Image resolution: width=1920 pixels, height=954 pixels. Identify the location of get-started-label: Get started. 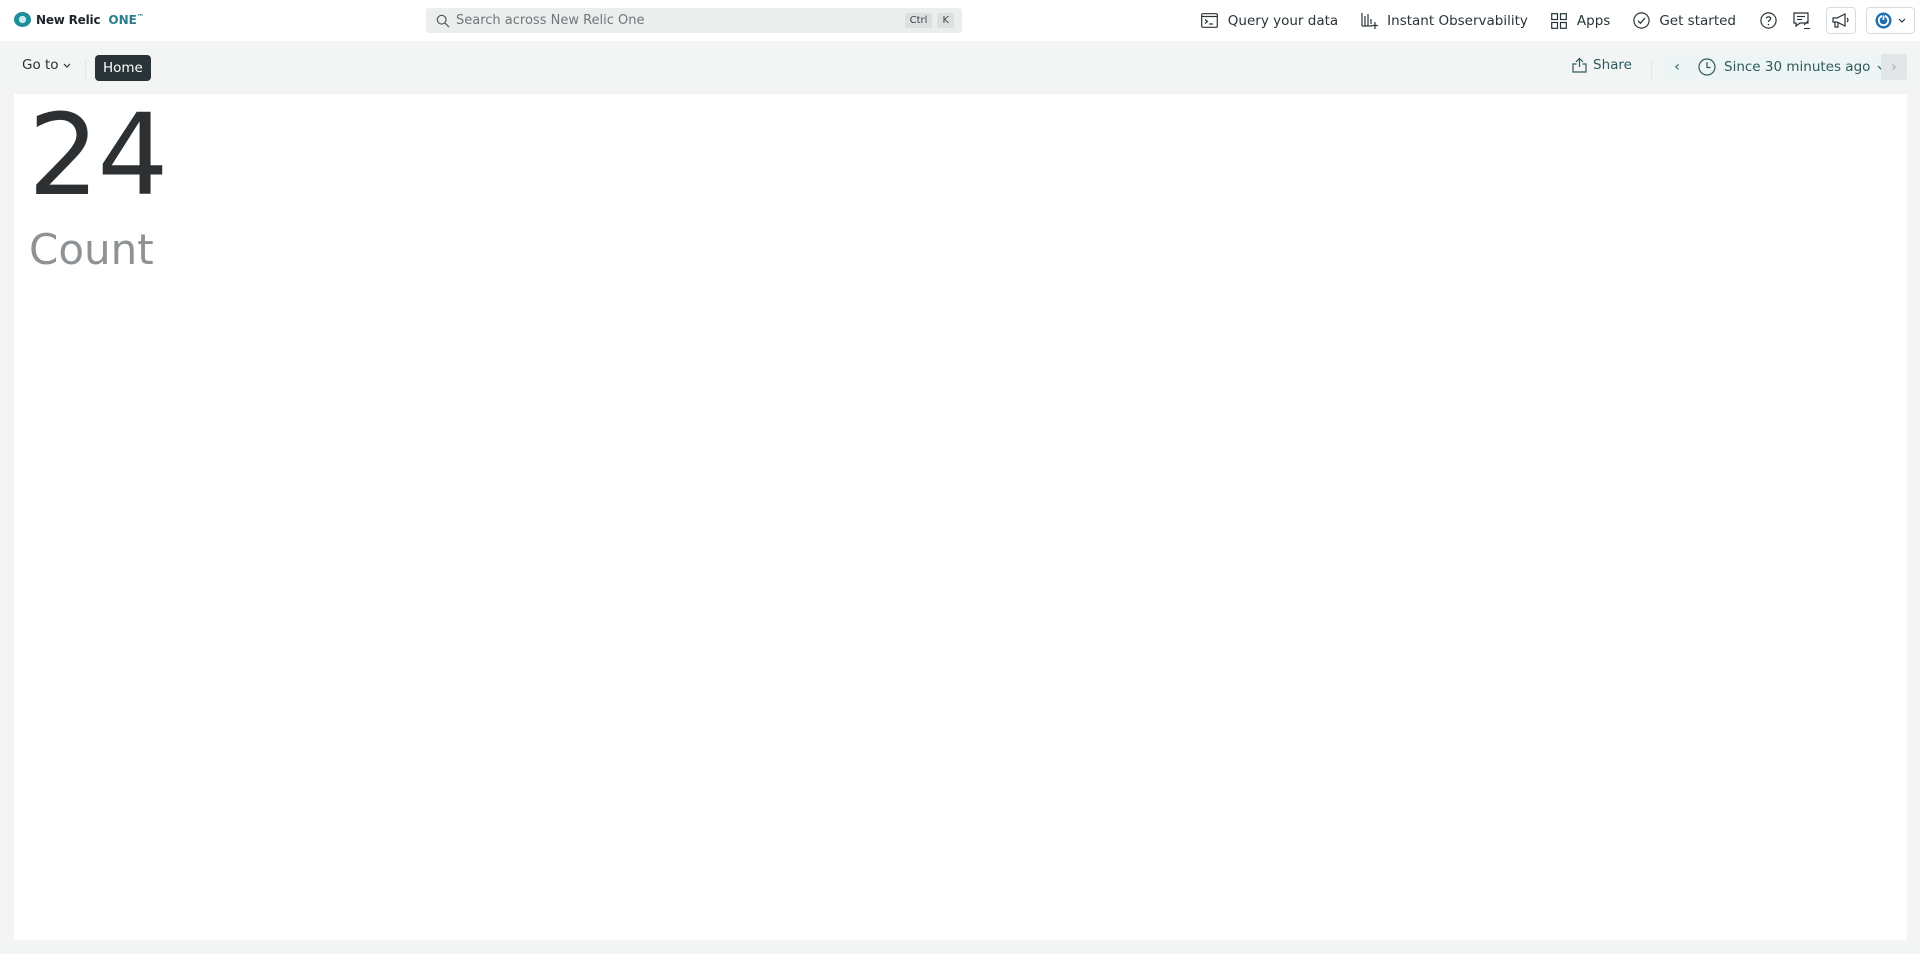
(1697, 20).